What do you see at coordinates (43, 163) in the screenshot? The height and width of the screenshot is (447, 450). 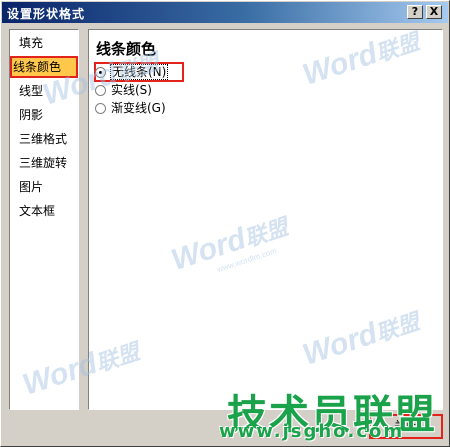 I see `sidebar-item-3d-rotation: 三维旋转` at bounding box center [43, 163].